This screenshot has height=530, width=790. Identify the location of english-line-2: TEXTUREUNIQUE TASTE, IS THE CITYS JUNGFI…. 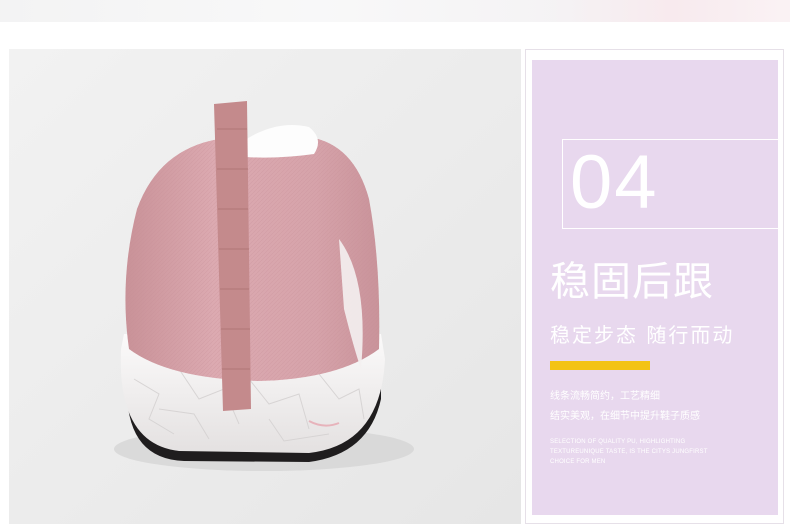
(629, 452).